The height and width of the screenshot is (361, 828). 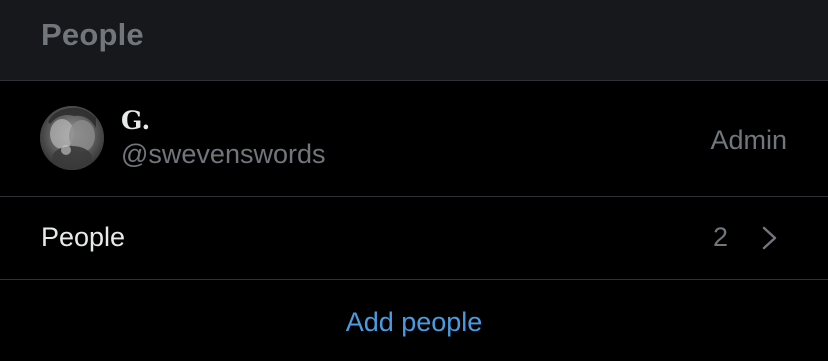 I want to click on member-role-badge: Admin, so click(x=748, y=140).